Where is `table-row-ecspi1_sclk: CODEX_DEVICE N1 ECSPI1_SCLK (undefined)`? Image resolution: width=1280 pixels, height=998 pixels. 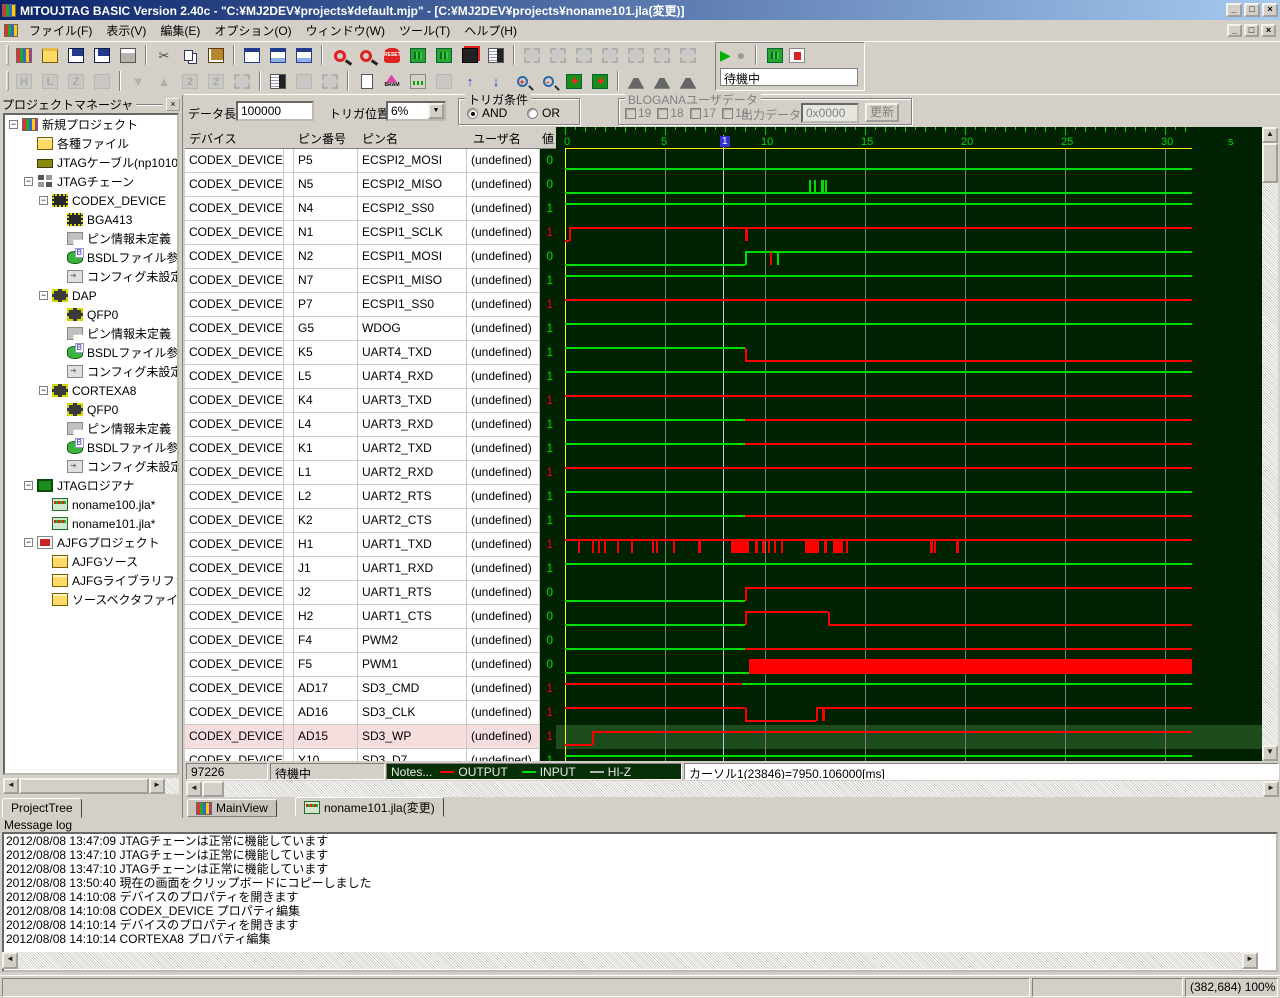 table-row-ecspi1_sclk: CODEX_DEVICE N1 ECSPI1_SCLK (undefined) is located at coordinates (362, 233).